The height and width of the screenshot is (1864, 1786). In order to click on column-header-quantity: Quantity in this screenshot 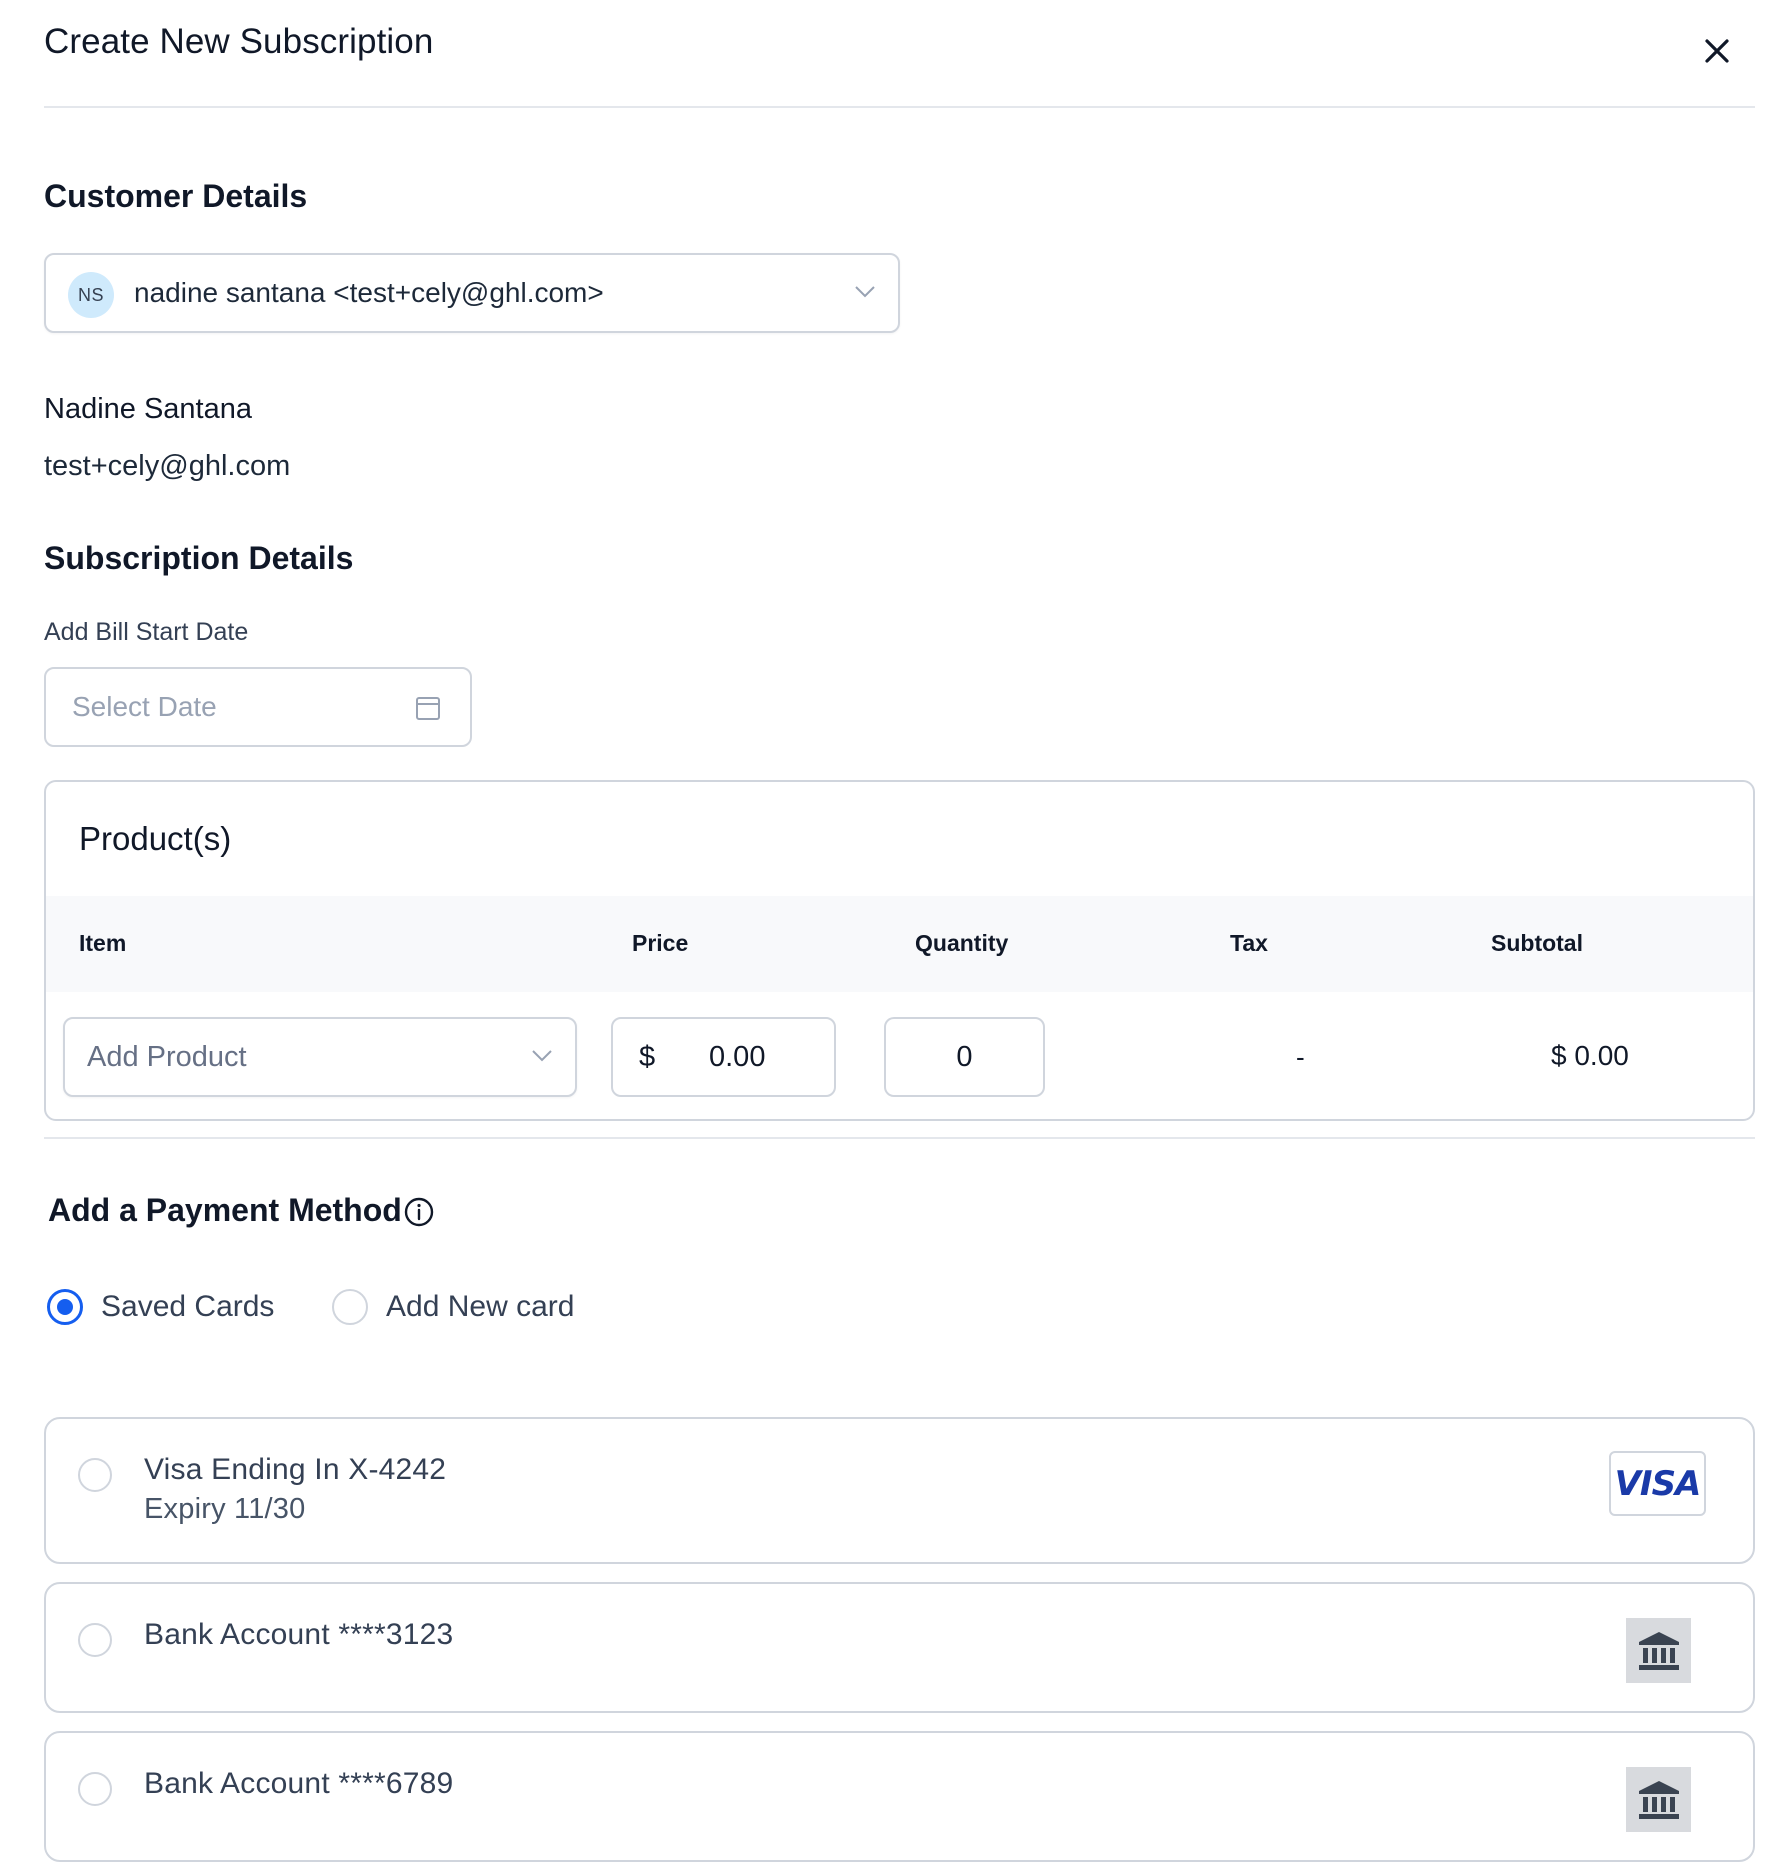, I will do `click(962, 943)`.